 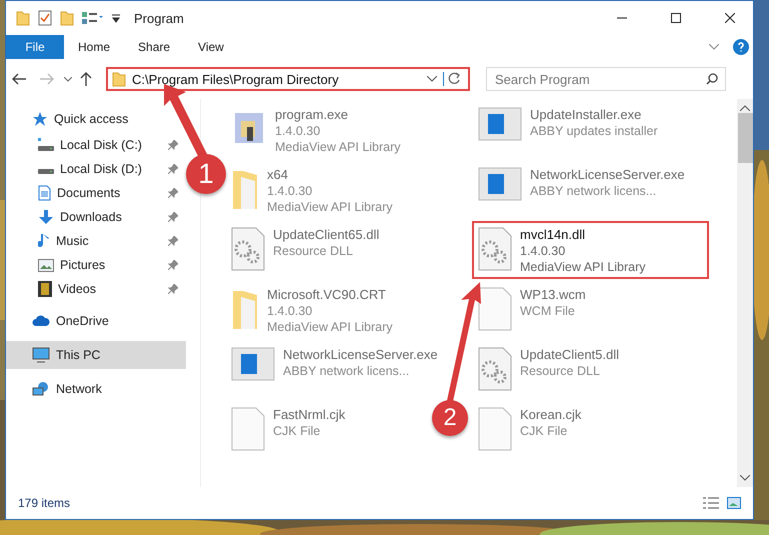 I want to click on details-view-icon, so click(x=711, y=503).